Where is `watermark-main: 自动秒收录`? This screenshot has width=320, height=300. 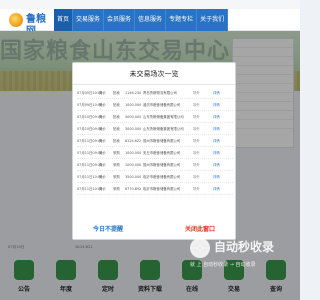
watermark-main: 自动秒收录 is located at coordinates (244, 247).